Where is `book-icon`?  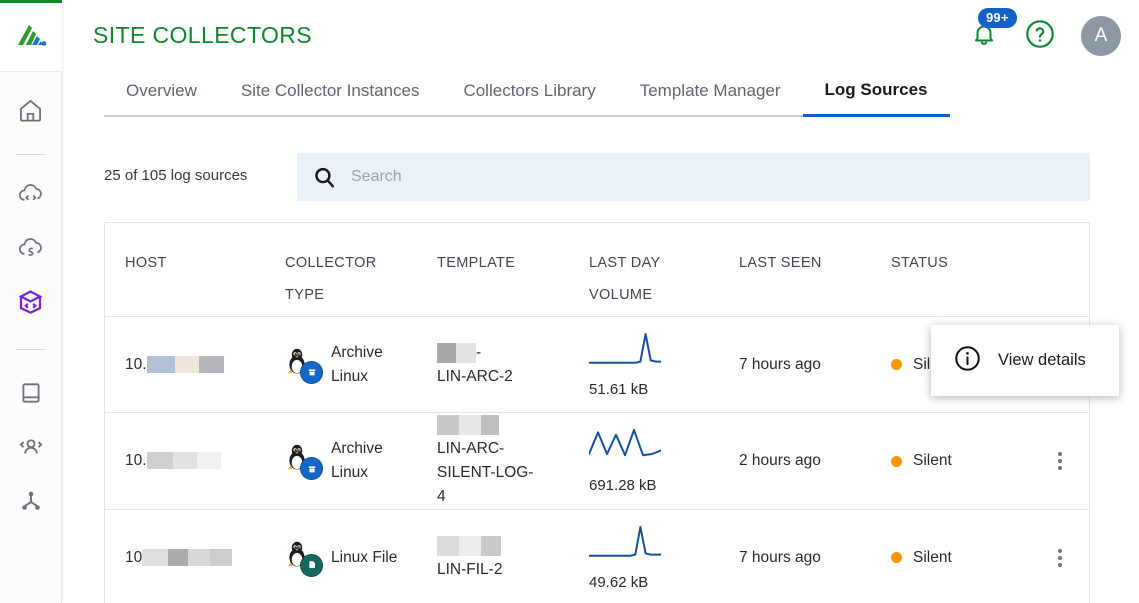 book-icon is located at coordinates (31, 395).